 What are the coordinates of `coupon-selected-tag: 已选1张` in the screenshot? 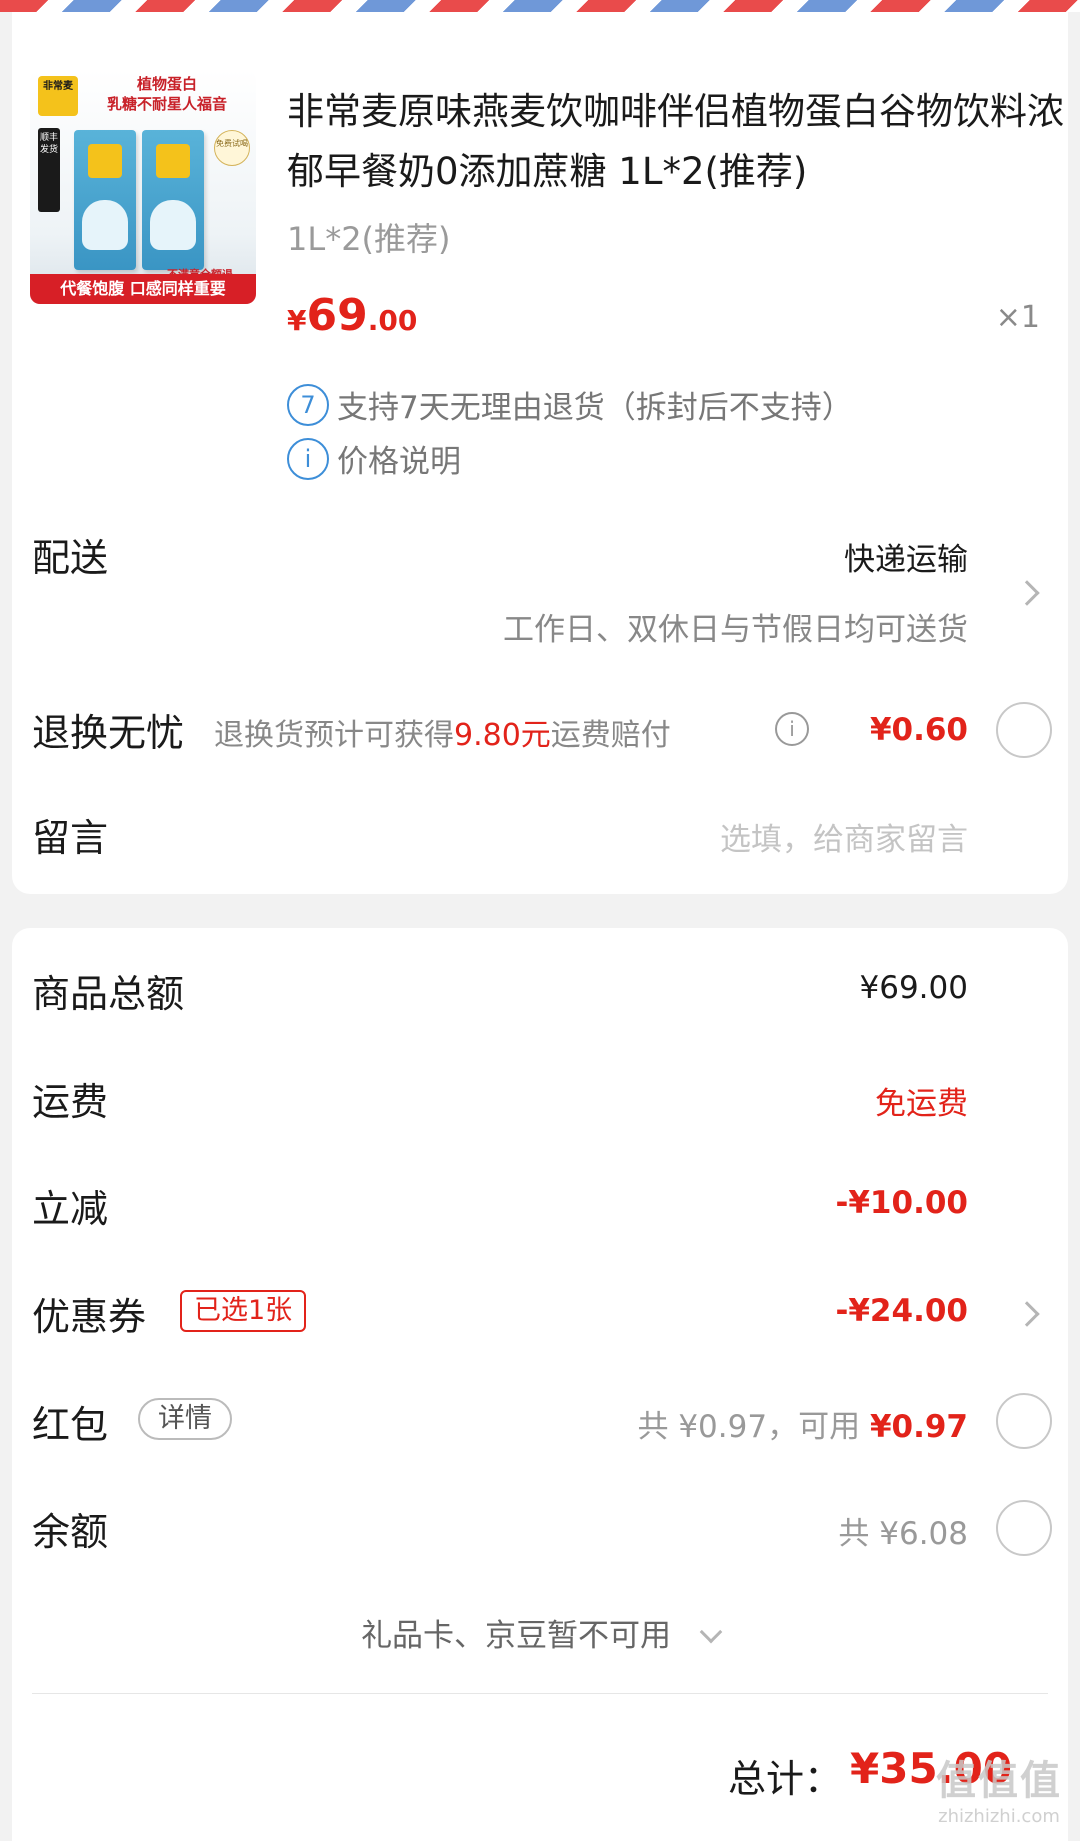 It's located at (243, 1311).